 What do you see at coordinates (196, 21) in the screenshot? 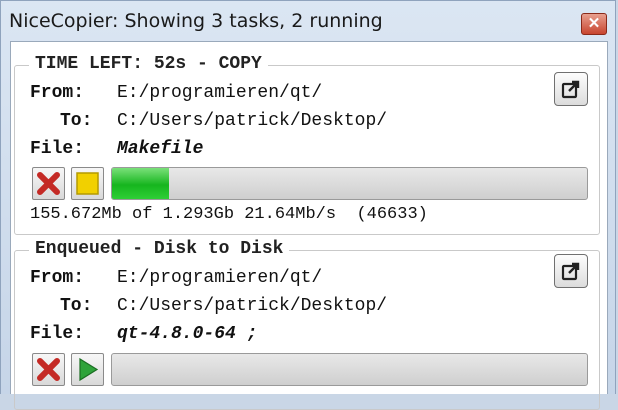
I see `window-title: NiceCopier: Showing 3 tasks, 2 running` at bounding box center [196, 21].